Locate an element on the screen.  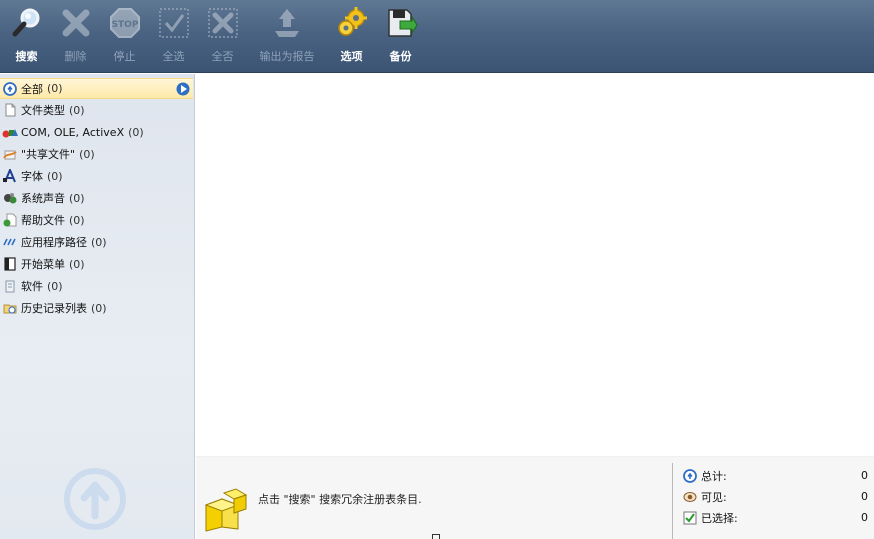
category-name: 历史记录列表 is located at coordinates (54, 308).